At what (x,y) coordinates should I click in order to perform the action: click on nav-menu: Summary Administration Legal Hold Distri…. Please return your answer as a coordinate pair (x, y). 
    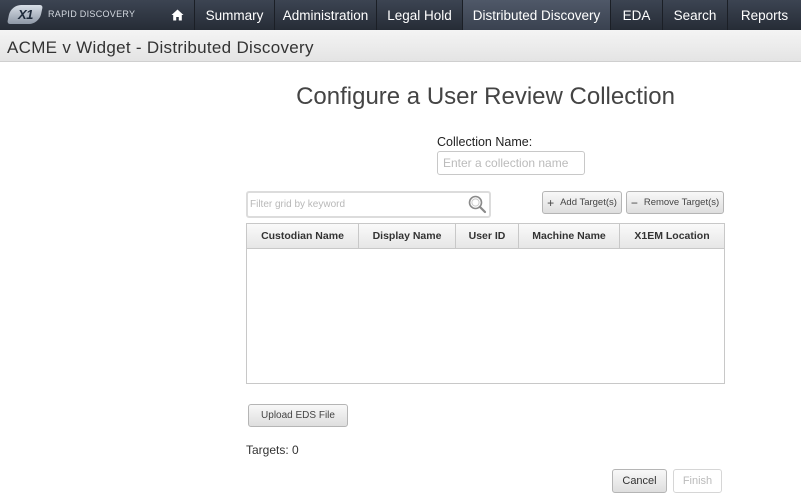
    Looking at the image, I should click on (497, 15).